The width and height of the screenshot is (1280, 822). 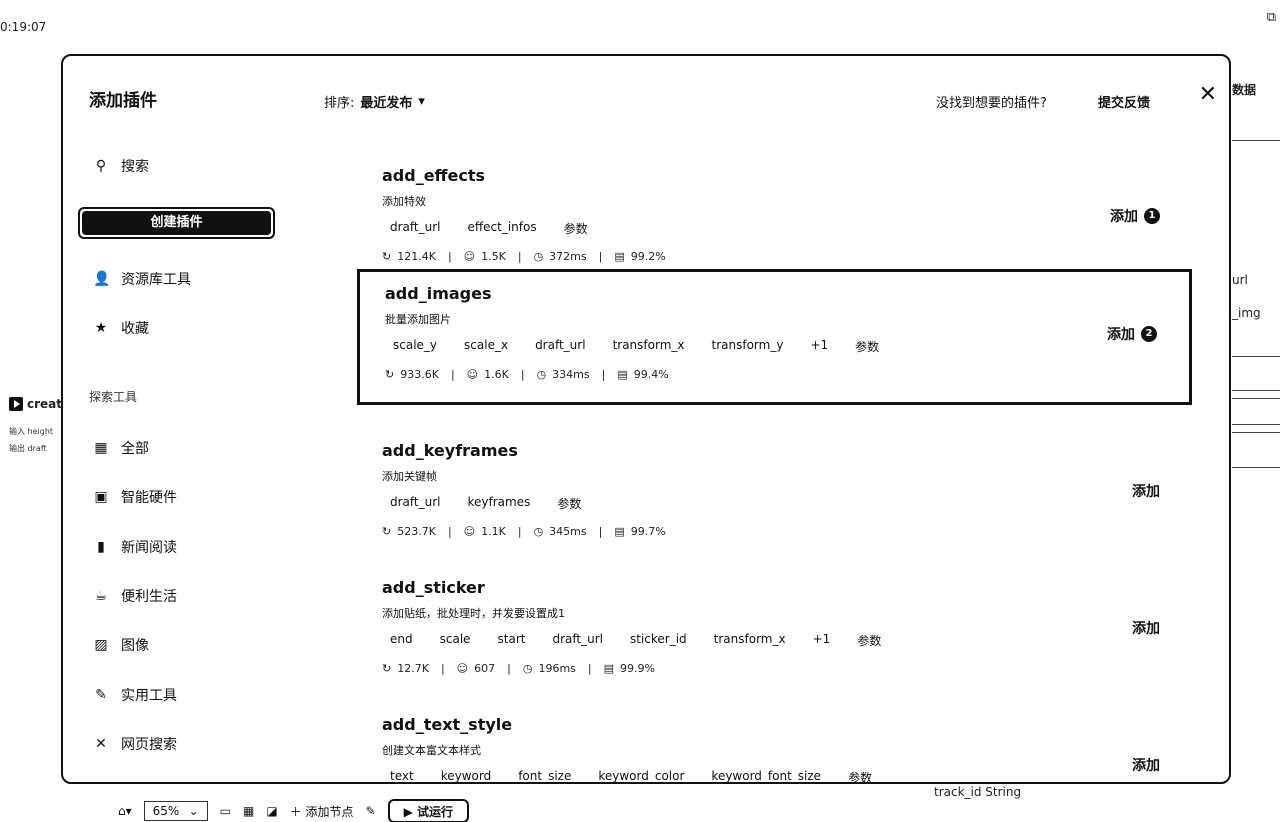 What do you see at coordinates (485, 668) in the screenshot?
I see `stat-bots: 607` at bounding box center [485, 668].